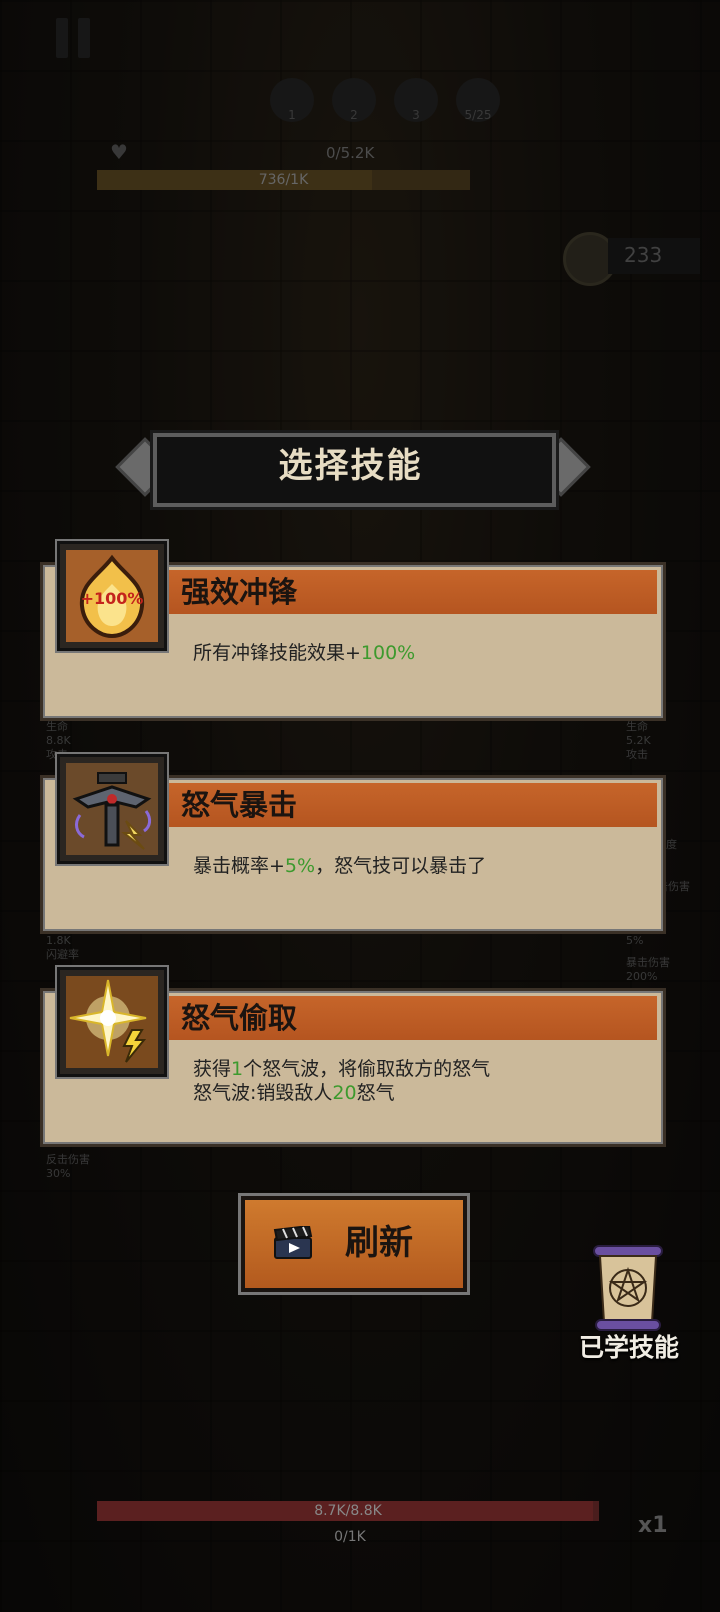 The image size is (720, 1612). Describe the element at coordinates (277, 653) in the screenshot. I see `desc-text: 所有冲锋技能效果+` at that location.